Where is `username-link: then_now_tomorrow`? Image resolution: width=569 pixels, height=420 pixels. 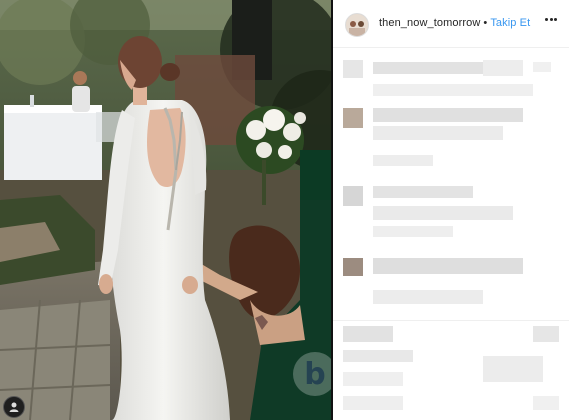 username-link: then_now_tomorrow is located at coordinates (429, 23).